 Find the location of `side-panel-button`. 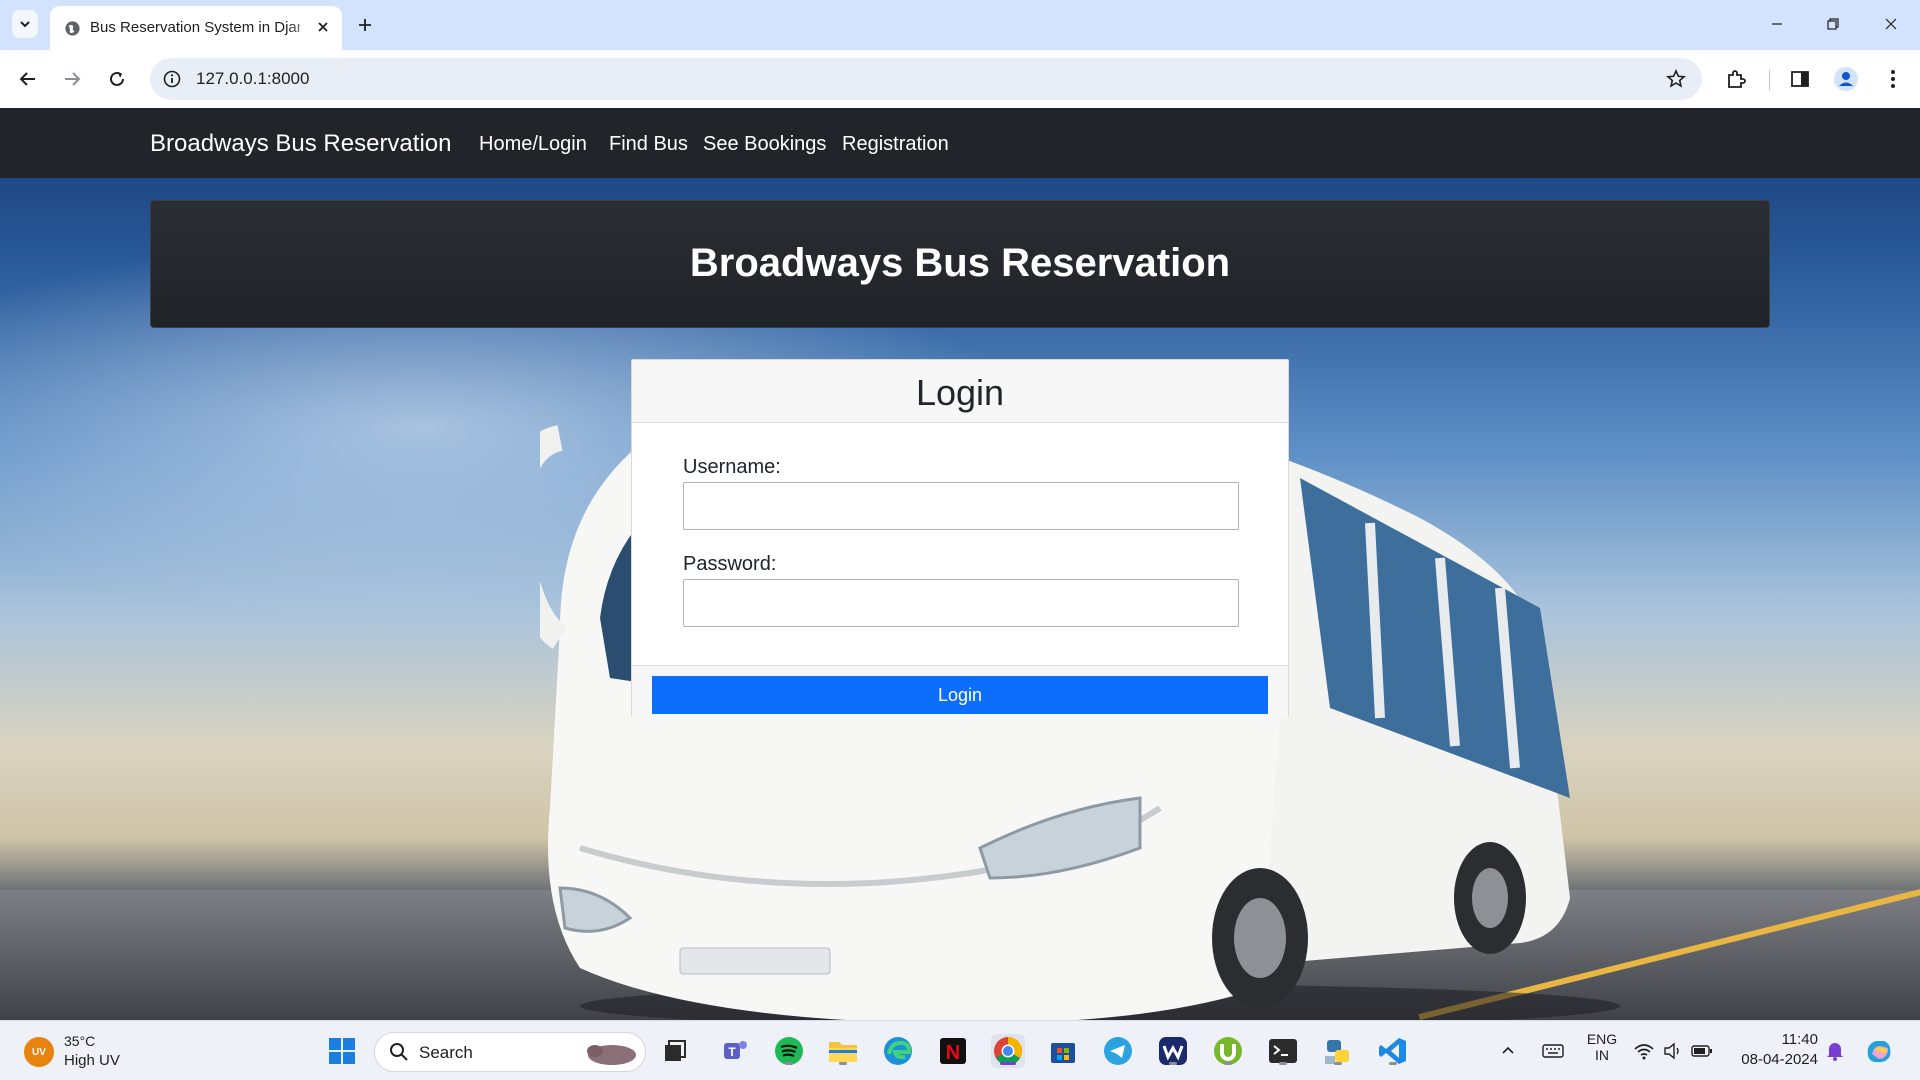

side-panel-button is located at coordinates (1800, 79).